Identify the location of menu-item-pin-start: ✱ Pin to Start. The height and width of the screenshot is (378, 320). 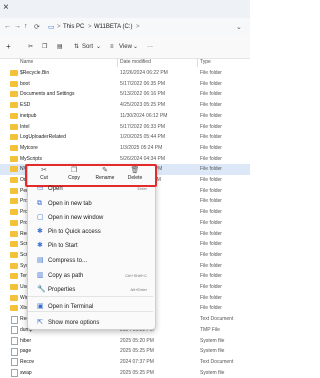
(90, 245).